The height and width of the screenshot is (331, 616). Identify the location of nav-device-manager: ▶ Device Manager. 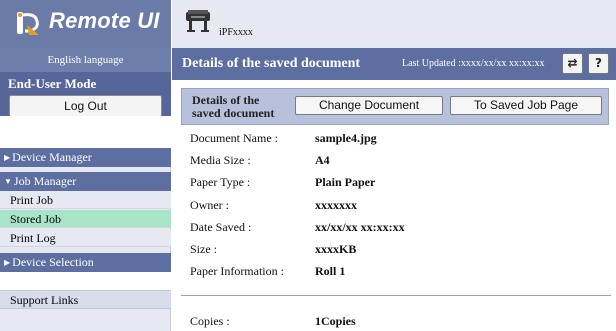
(85, 157).